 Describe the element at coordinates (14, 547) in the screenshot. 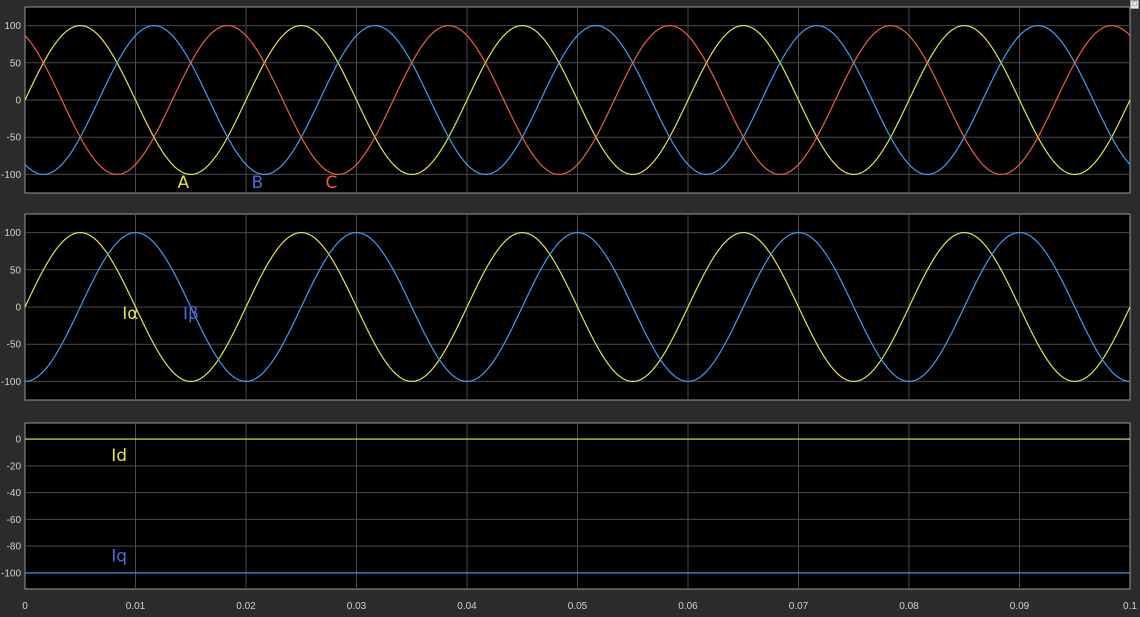

I see `y-tick-label: -80` at that location.